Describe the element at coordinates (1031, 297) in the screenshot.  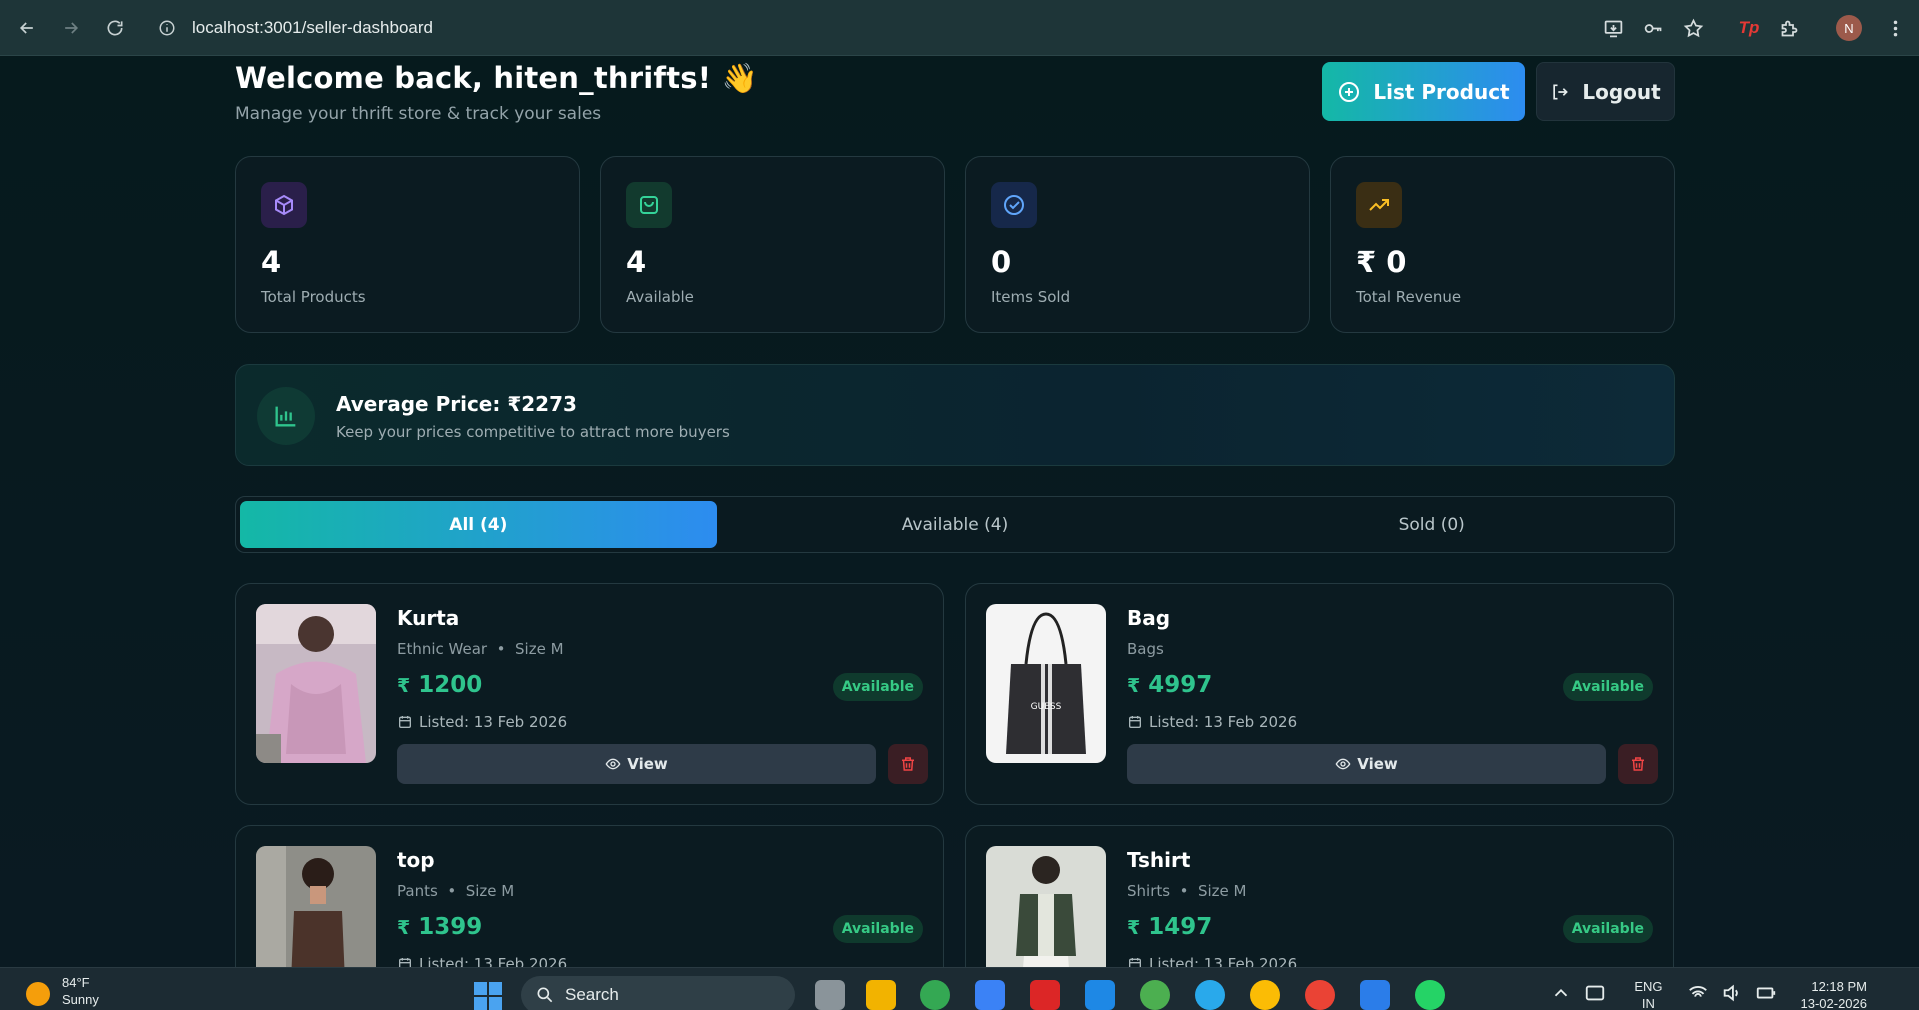
I see `stat-label: Items Sold` at that location.